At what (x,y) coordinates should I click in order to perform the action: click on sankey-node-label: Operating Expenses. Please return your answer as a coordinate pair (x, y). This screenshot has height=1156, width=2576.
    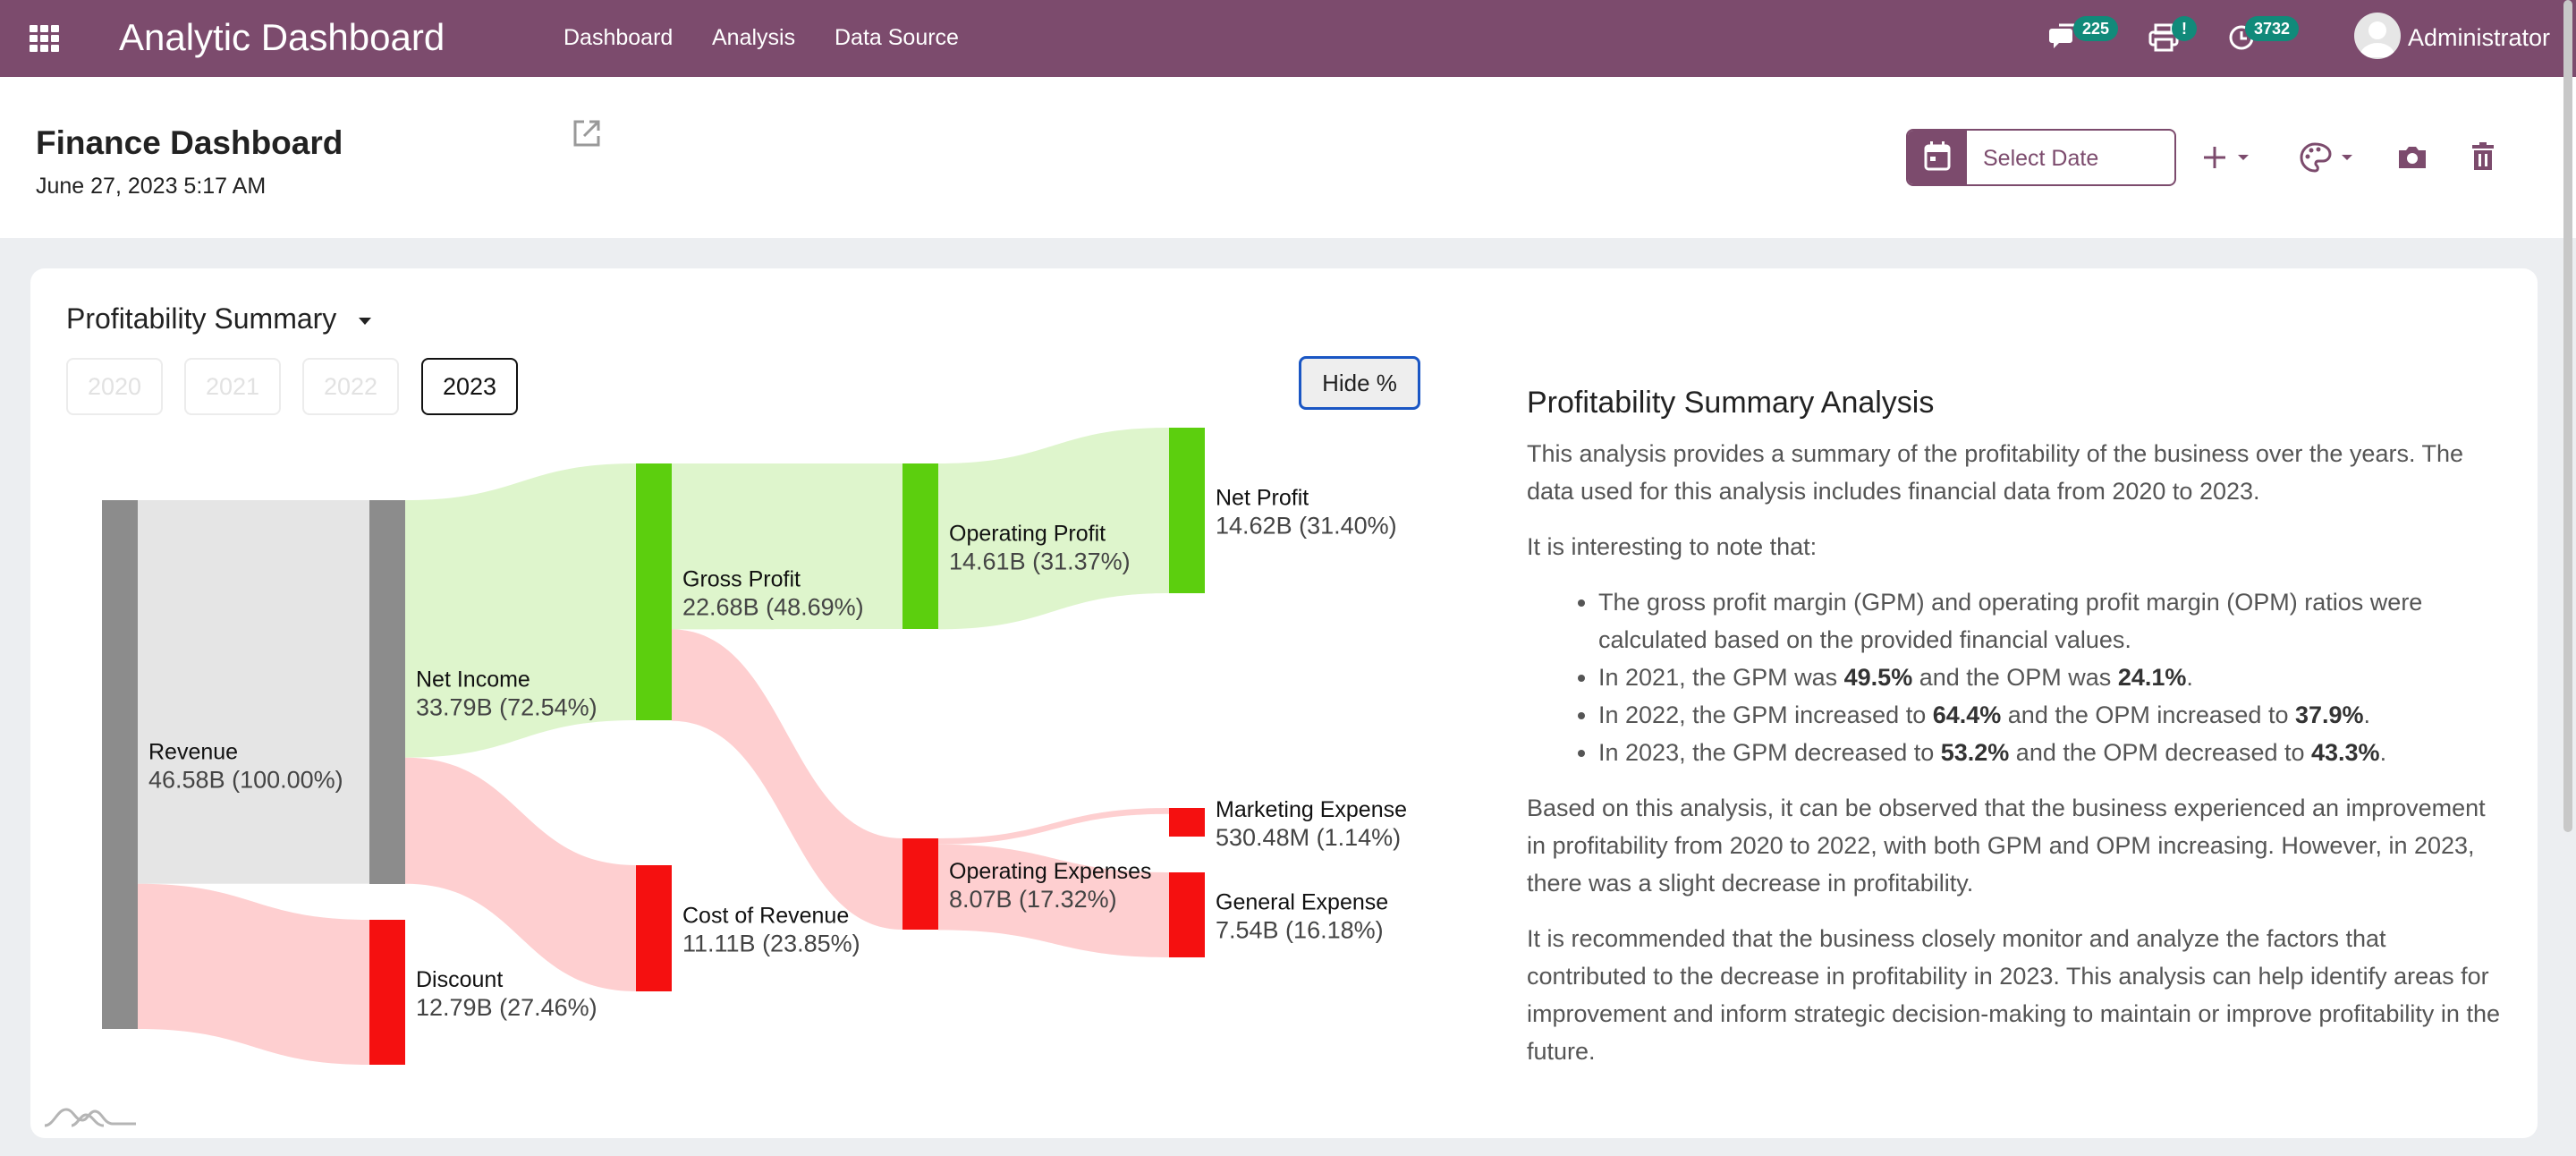
    Looking at the image, I should click on (1050, 871).